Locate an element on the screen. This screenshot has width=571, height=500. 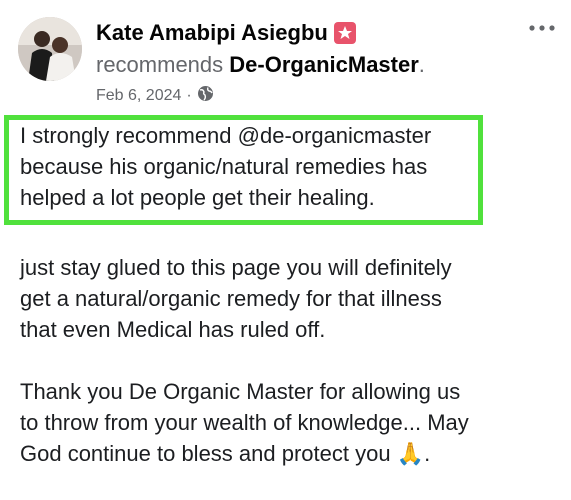
recommends-row: recommends De-OrganicMaster. is located at coordinates (260, 65).